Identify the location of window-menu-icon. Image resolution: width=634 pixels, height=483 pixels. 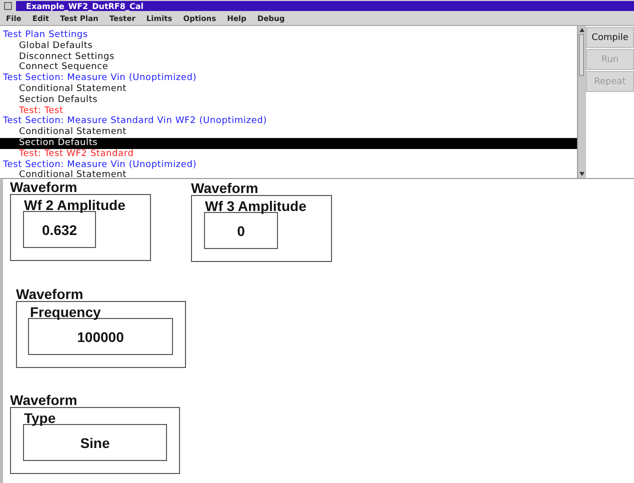
(8, 6).